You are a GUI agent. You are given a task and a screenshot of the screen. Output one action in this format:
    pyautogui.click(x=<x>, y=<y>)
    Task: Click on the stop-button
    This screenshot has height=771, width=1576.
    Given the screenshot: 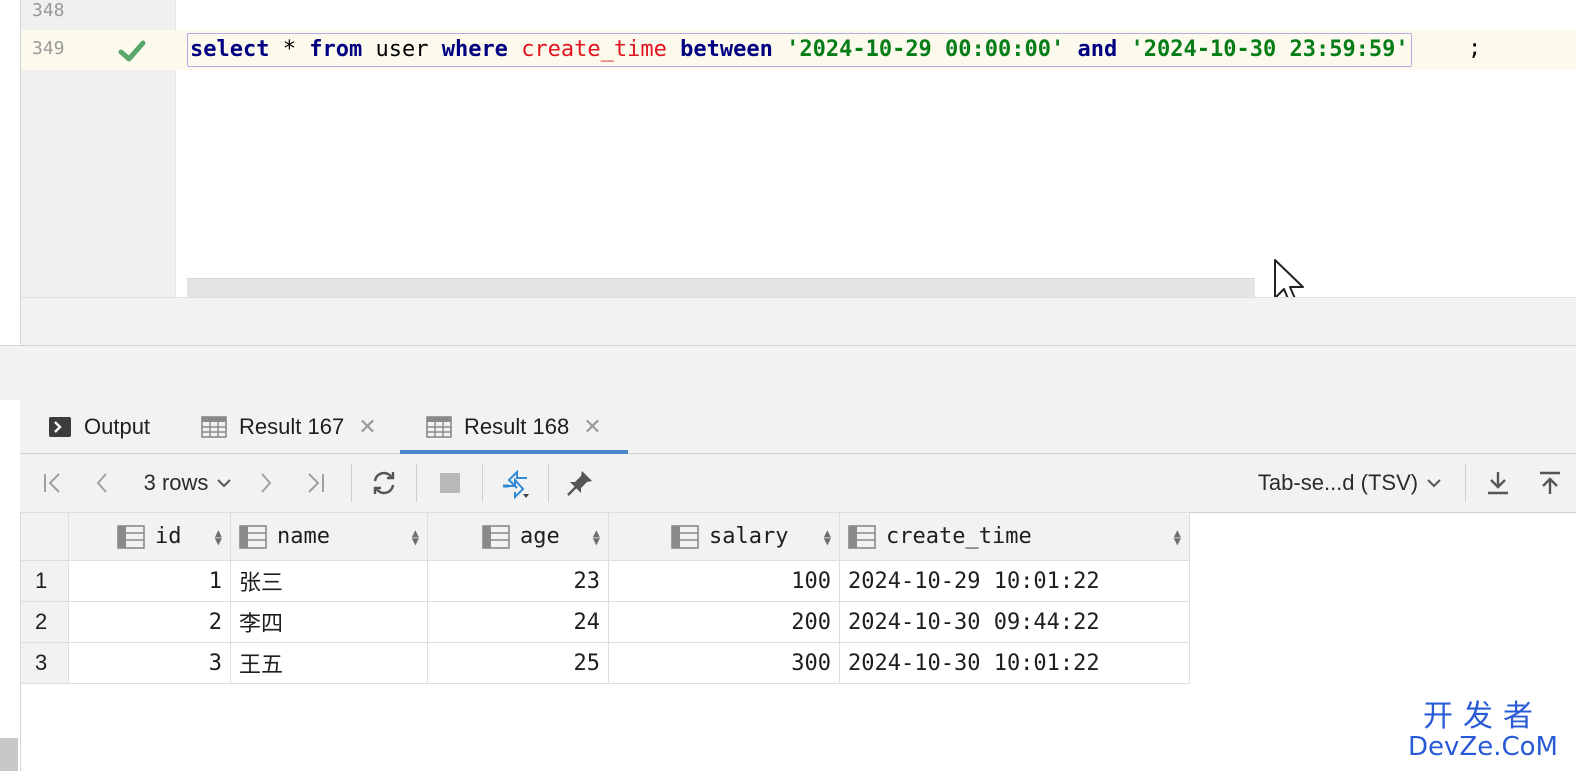 What is the action you would take?
    pyautogui.click(x=450, y=483)
    